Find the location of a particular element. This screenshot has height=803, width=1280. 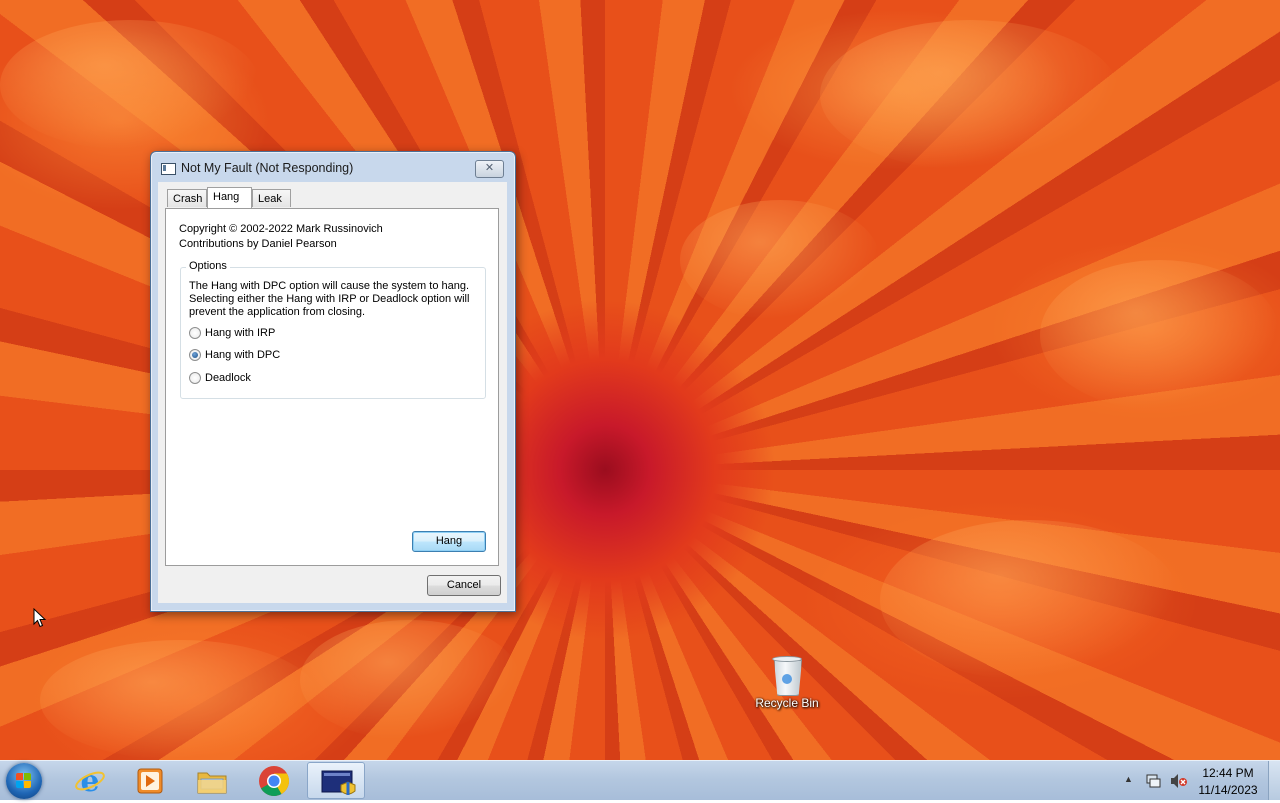

radio-label: Hang with IRP is located at coordinates (240, 333).